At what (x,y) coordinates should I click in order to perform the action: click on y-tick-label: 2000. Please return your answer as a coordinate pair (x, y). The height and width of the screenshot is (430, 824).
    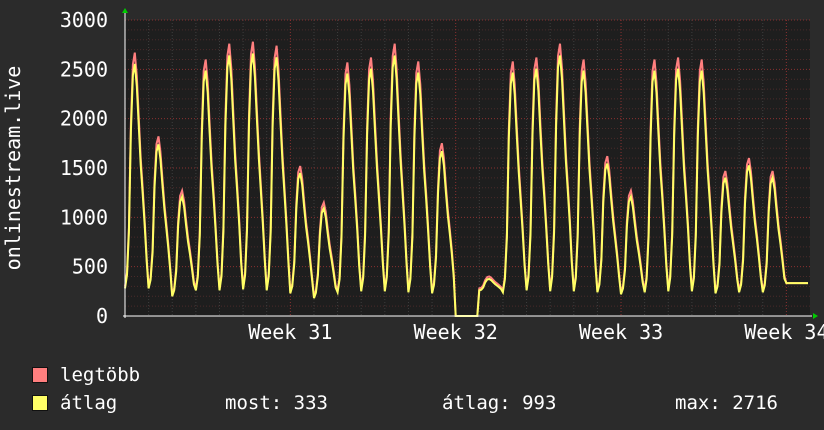
    Looking at the image, I should click on (84, 119).